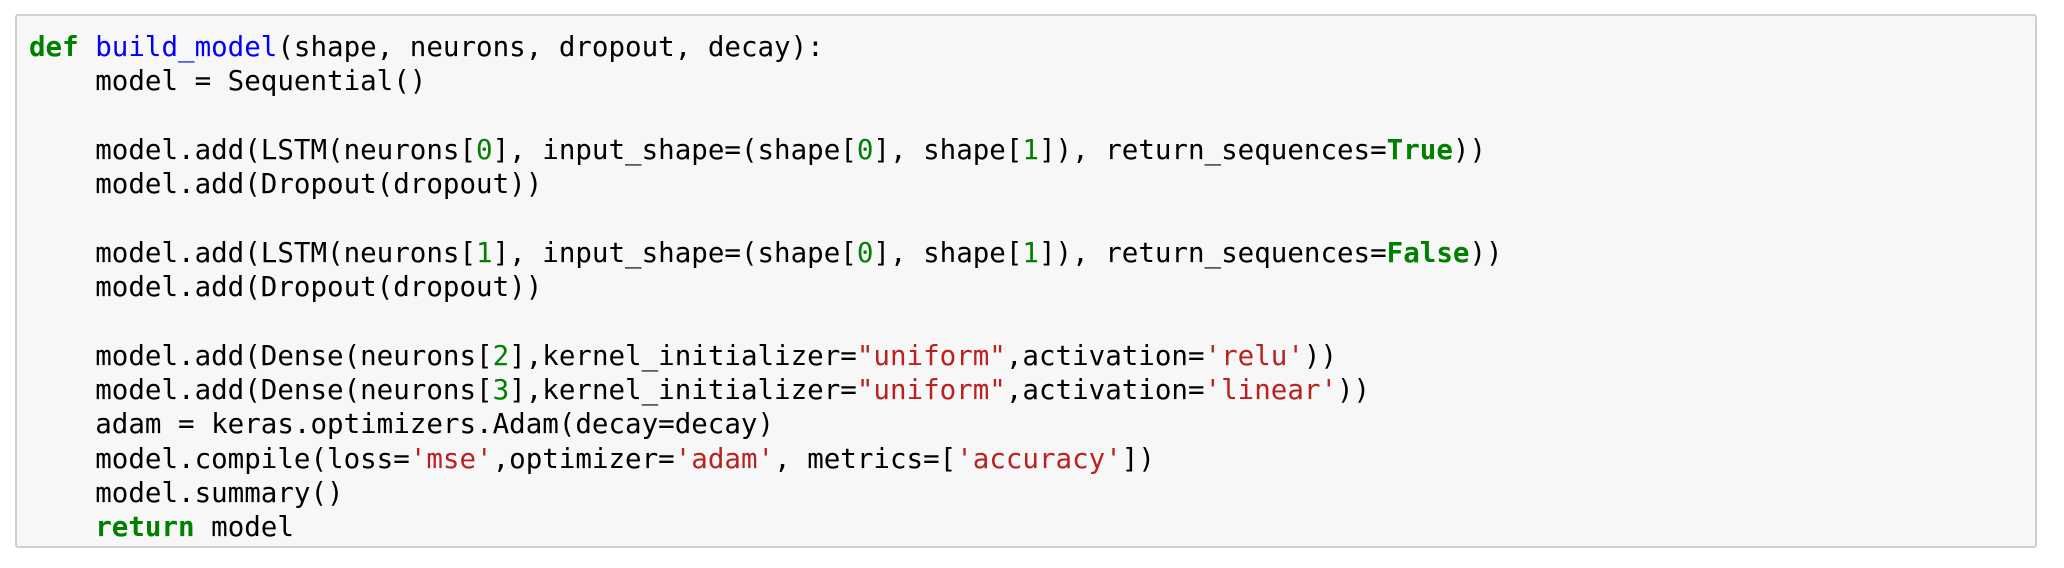 The image size is (2064, 568). Describe the element at coordinates (550, 47) in the screenshot. I see `code-text: (shape, neurons, dropout, decay):` at that location.